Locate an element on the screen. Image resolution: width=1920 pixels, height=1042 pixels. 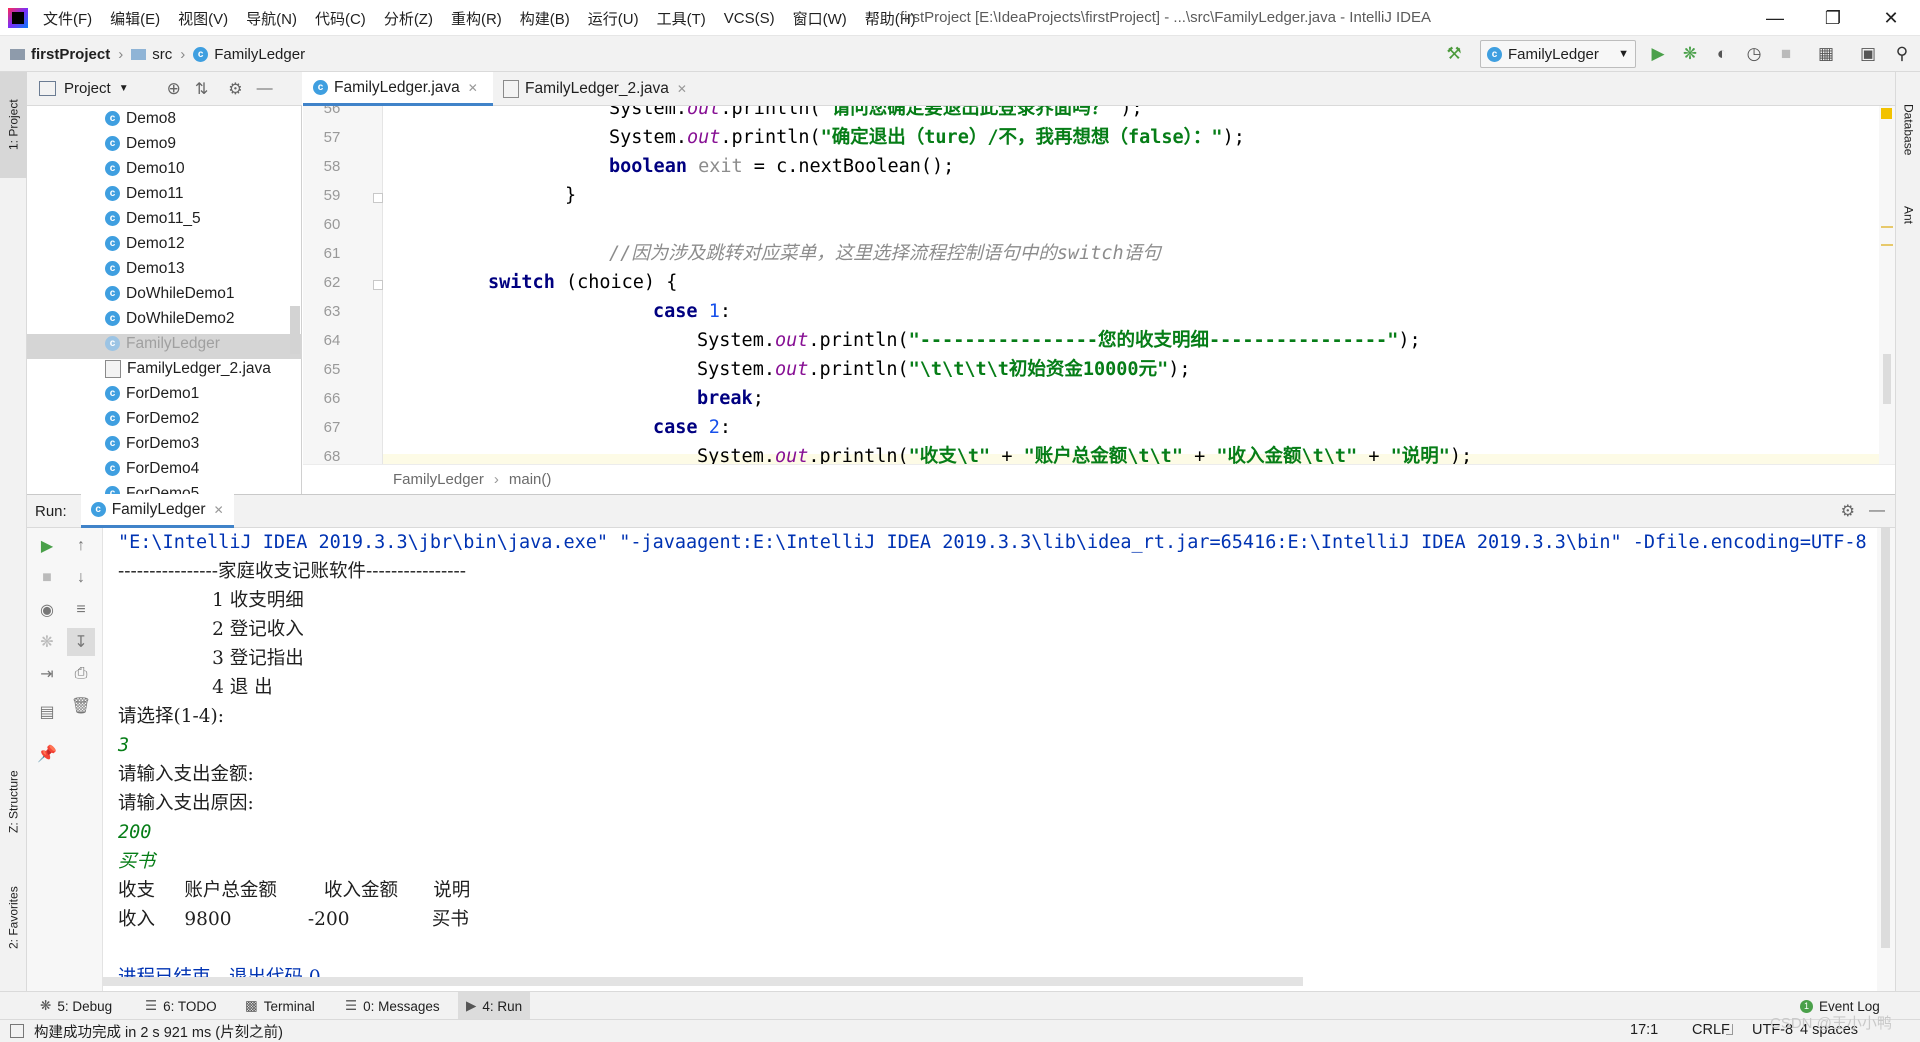
tab-label: FamilyLedger.java is located at coordinates (397, 87).